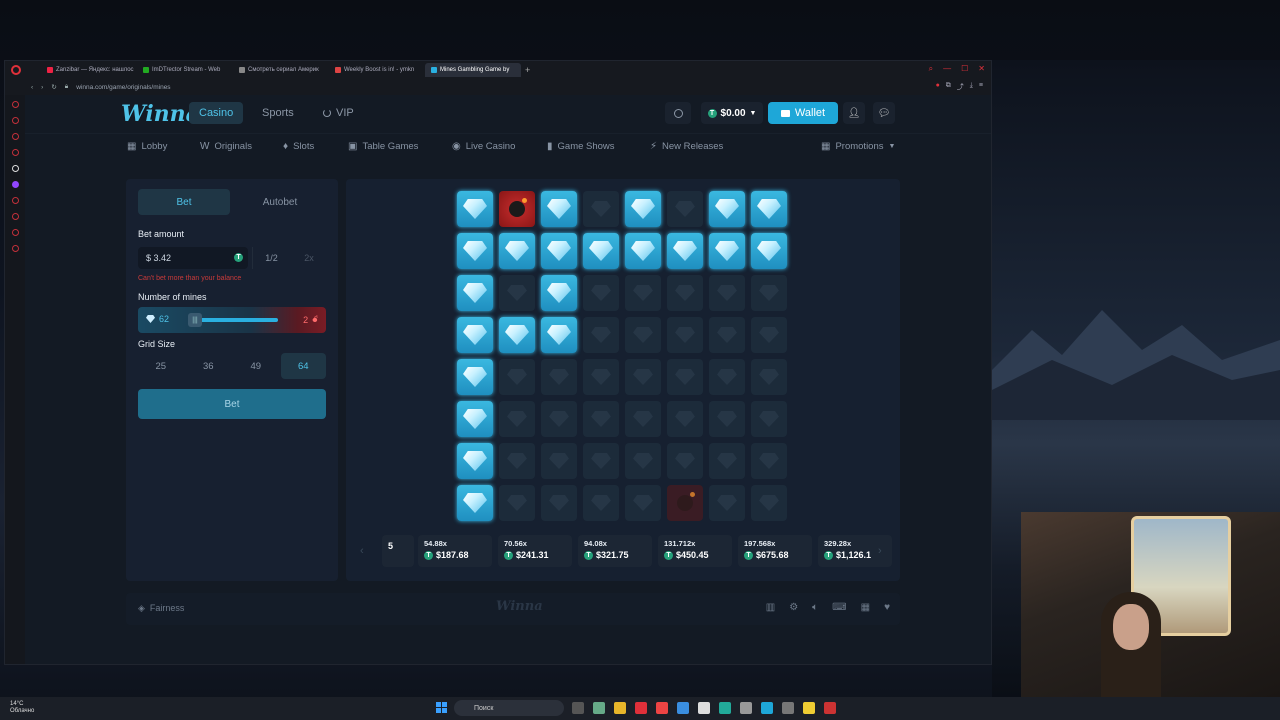 This screenshot has width=1280, height=720. What do you see at coordinates (309, 258) in the screenshot?
I see `double-bet-button: 2x` at bounding box center [309, 258].